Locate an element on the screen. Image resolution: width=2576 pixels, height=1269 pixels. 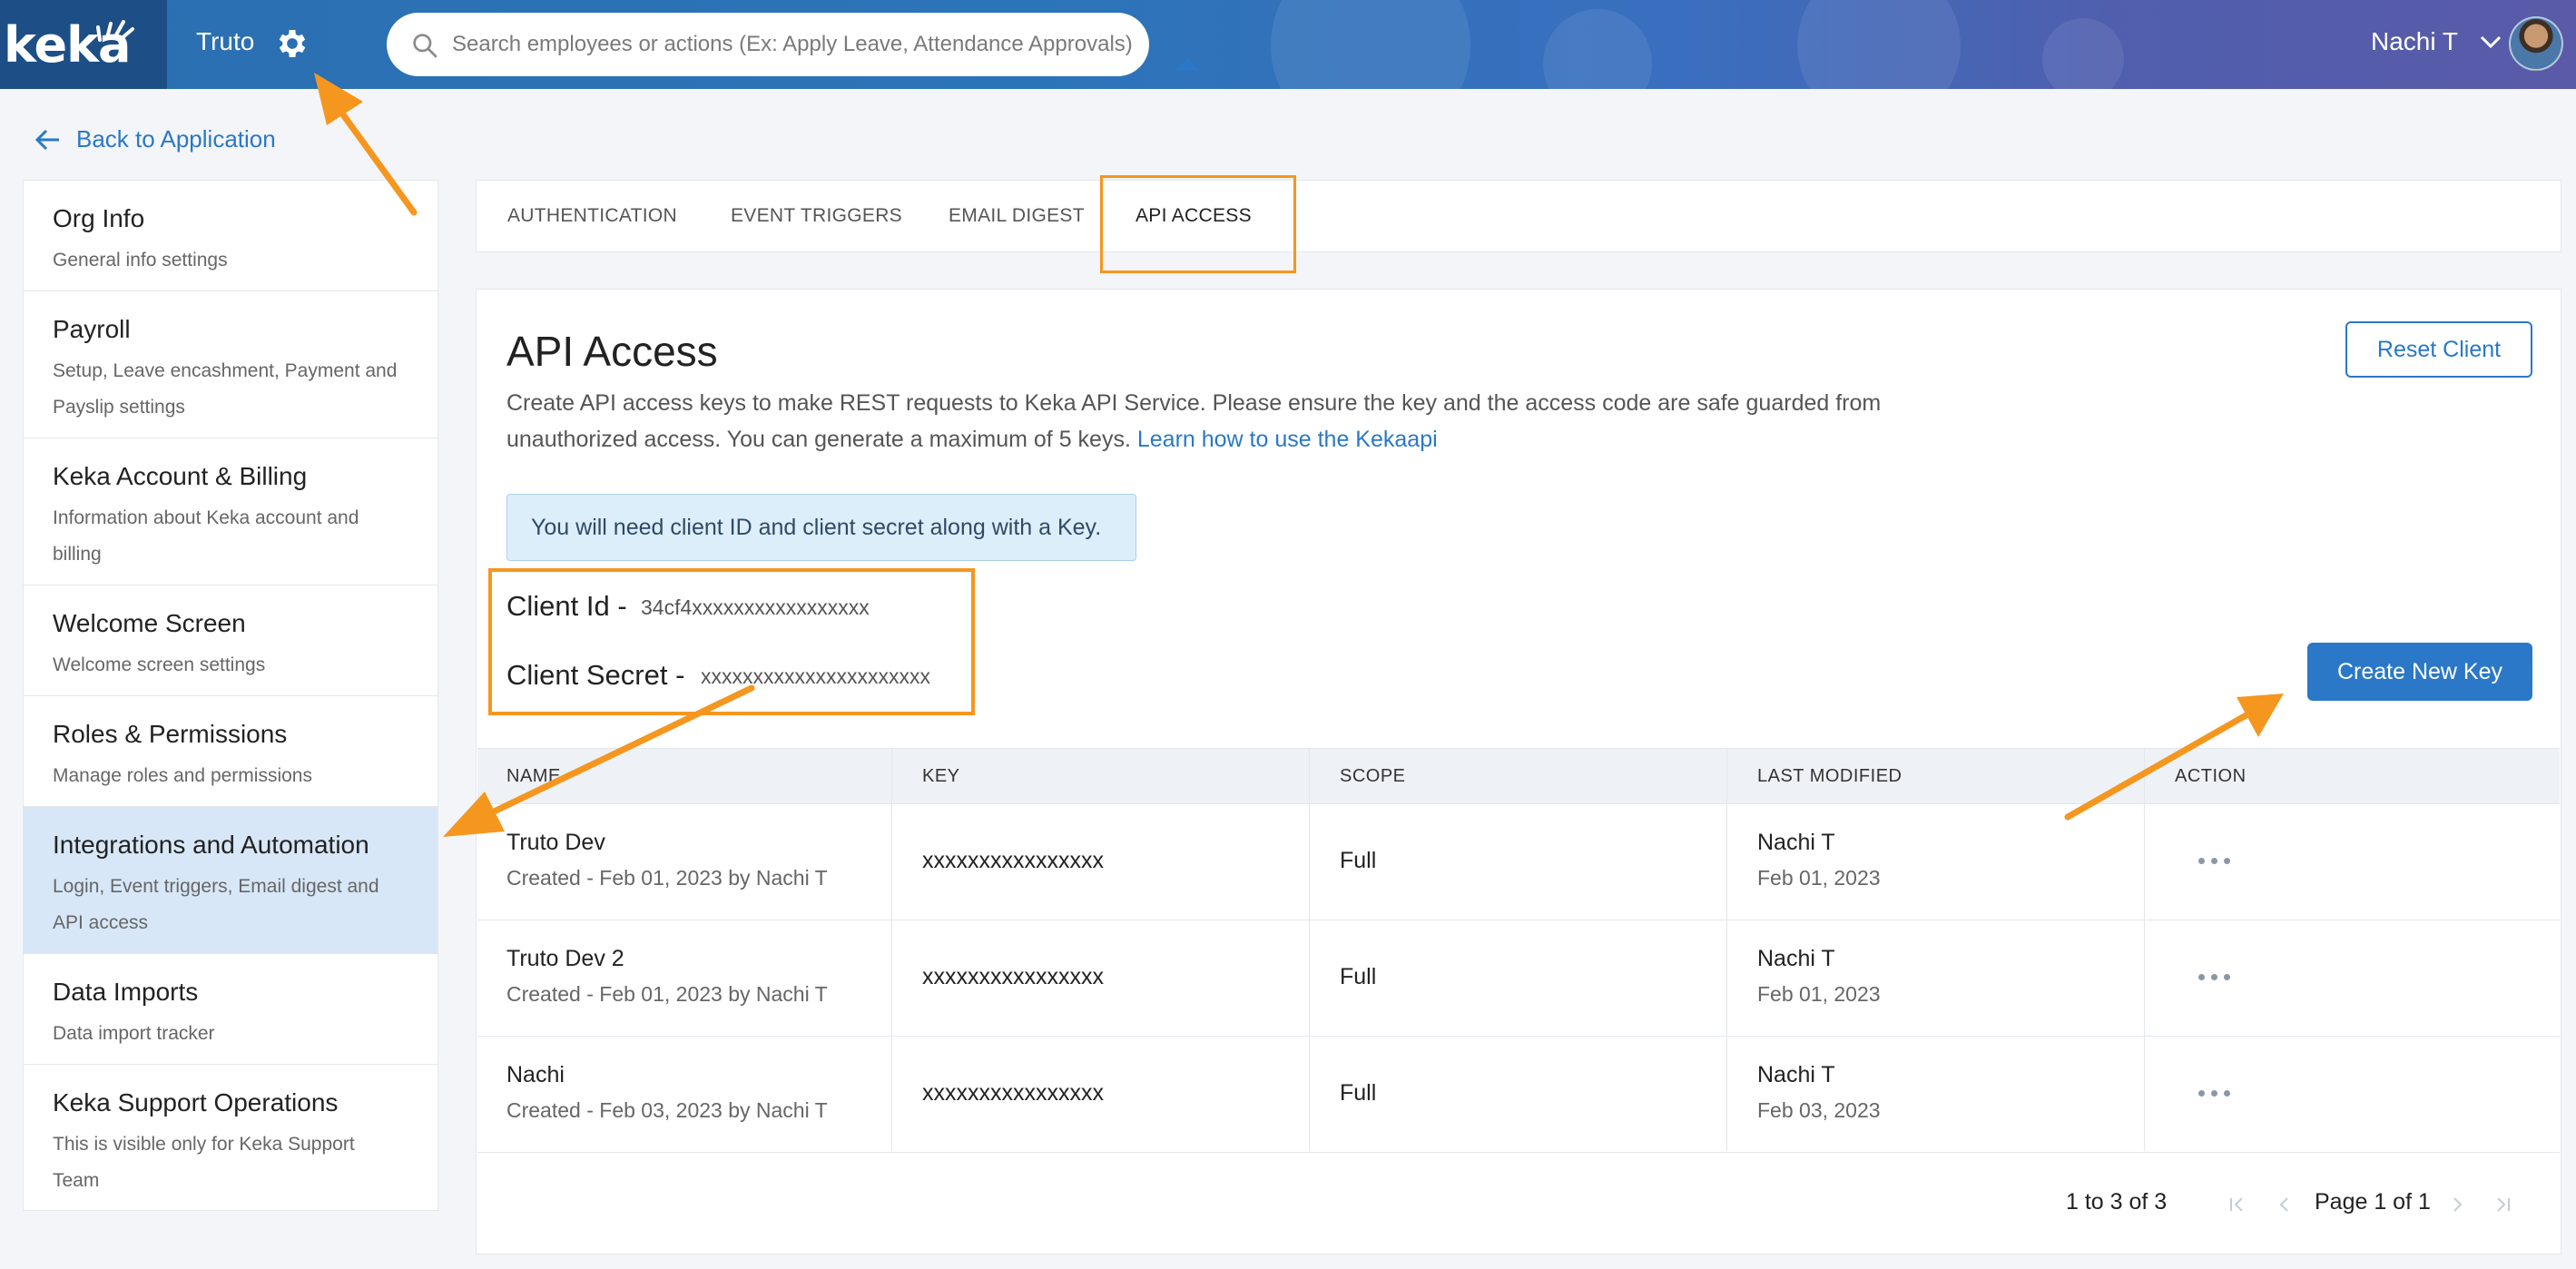
key-name: Truto Dev is located at coordinates (555, 843).